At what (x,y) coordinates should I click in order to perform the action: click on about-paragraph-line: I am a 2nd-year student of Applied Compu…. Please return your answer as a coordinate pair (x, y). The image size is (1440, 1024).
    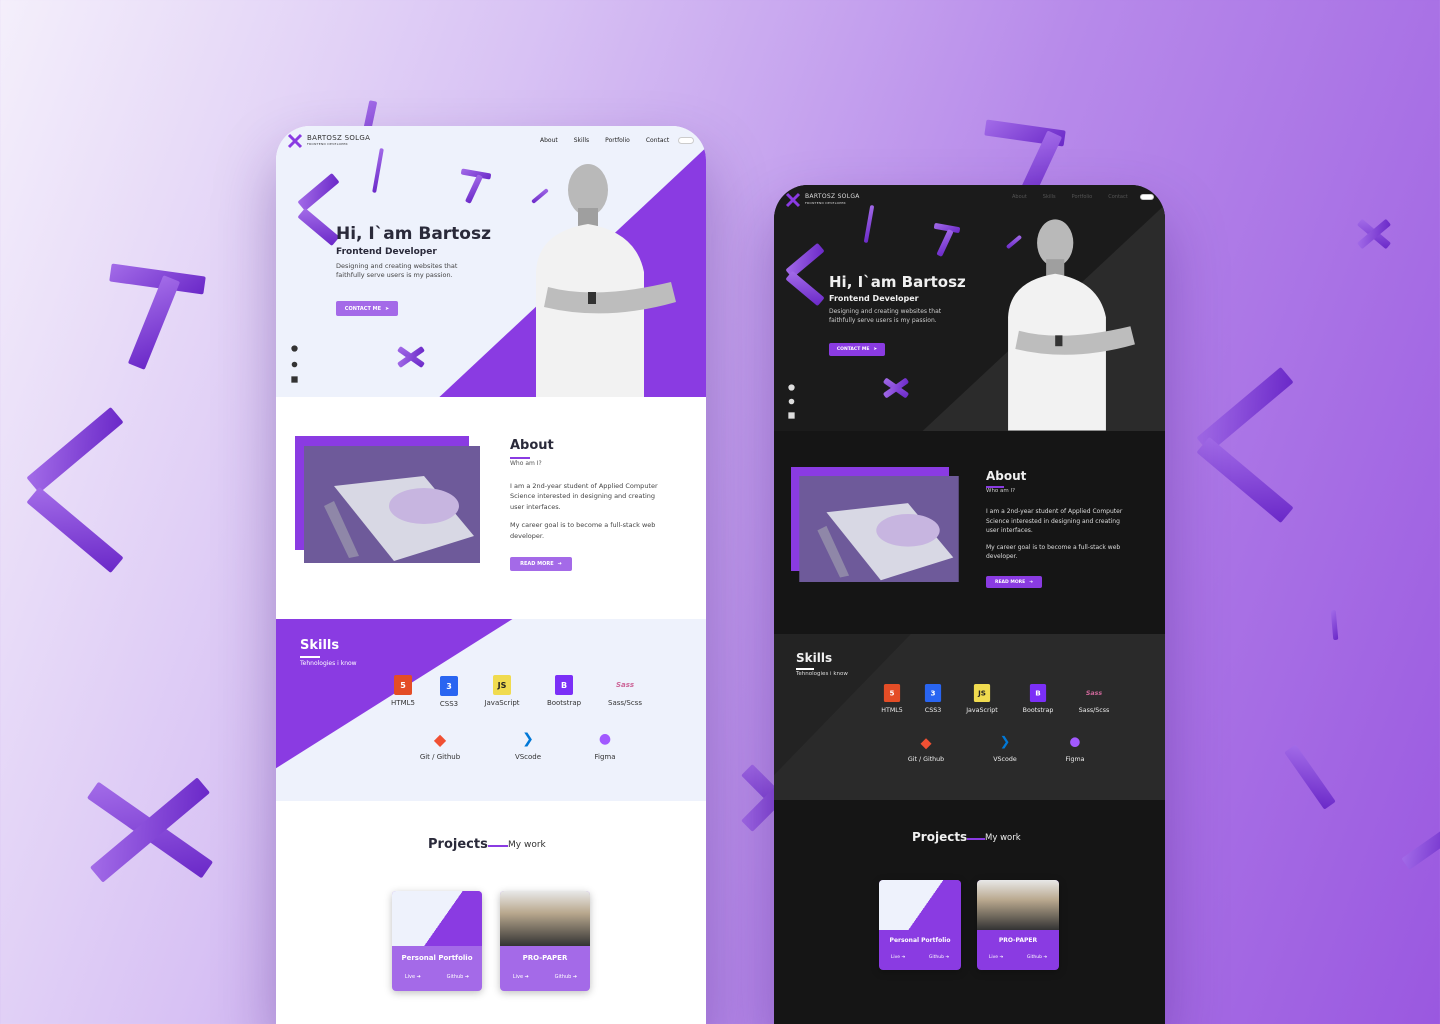
    Looking at the image, I should click on (584, 486).